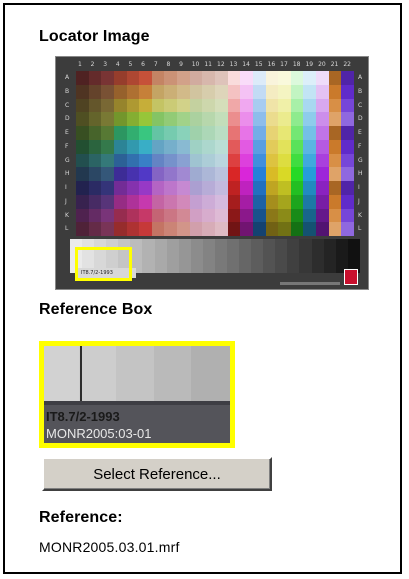 Image resolution: width=409 pixels, height=579 pixels. What do you see at coordinates (221, 64) in the screenshot?
I see `column-number: 12` at bounding box center [221, 64].